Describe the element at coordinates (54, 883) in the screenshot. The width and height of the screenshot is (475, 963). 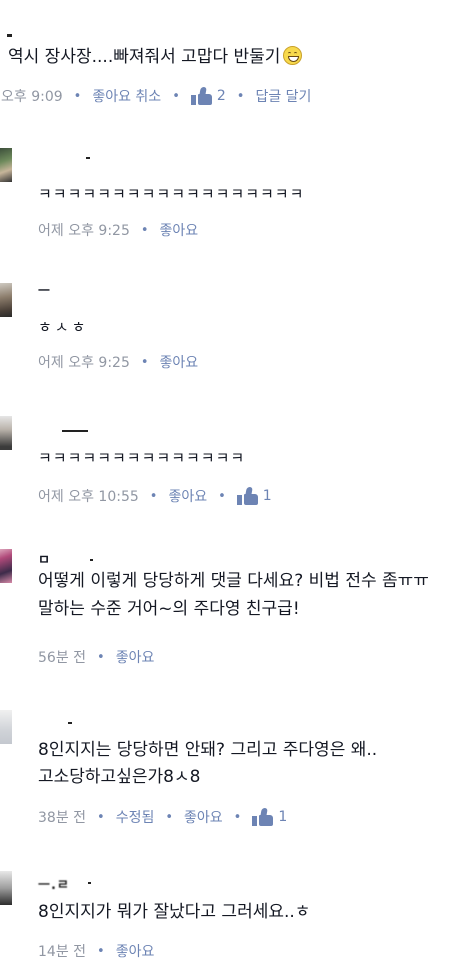
I see `commenter-name: ㅡ.ㄹ` at that location.